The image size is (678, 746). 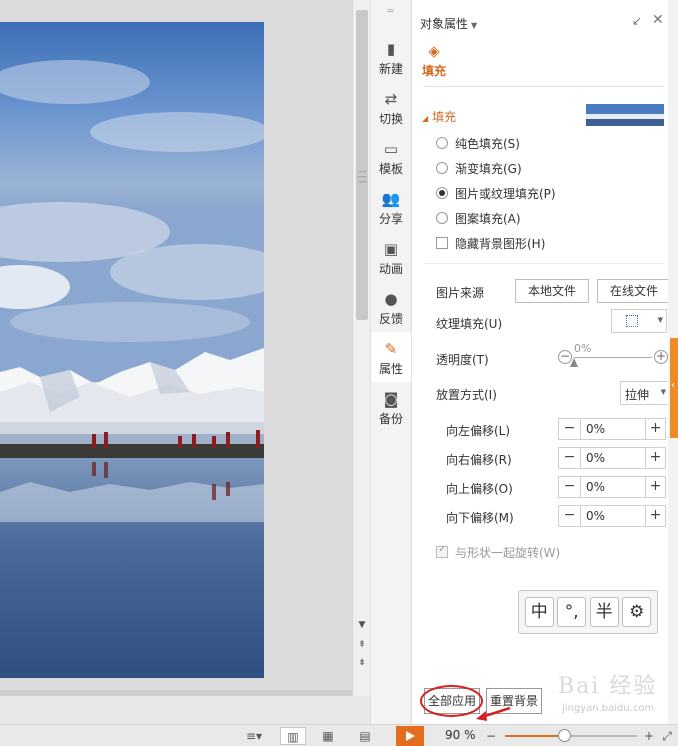 I want to click on offset-down-label: 向下偏移(M), so click(x=480, y=518).